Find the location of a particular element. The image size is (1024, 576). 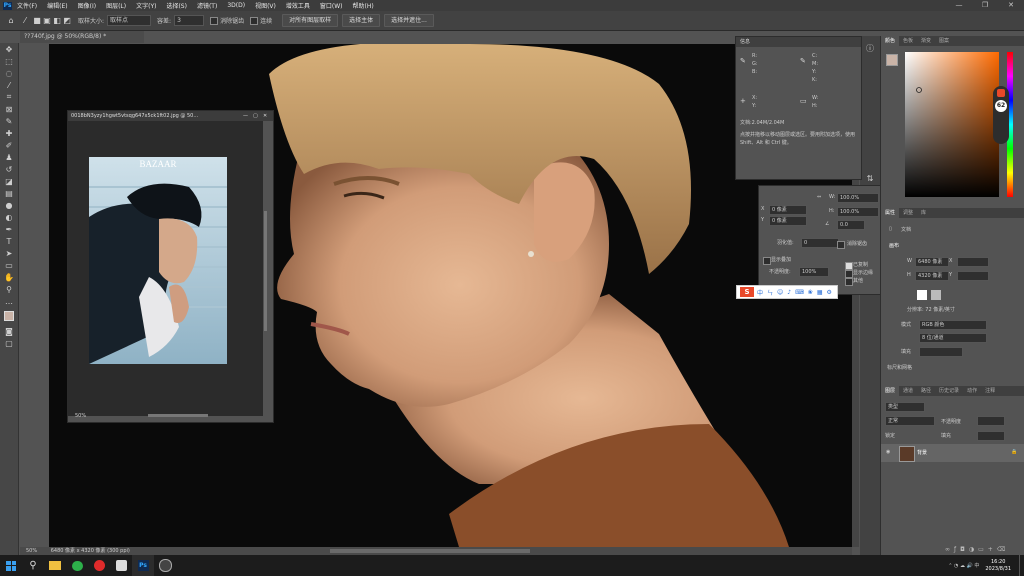

sogou-logo-icon: S is located at coordinates (747, 292).